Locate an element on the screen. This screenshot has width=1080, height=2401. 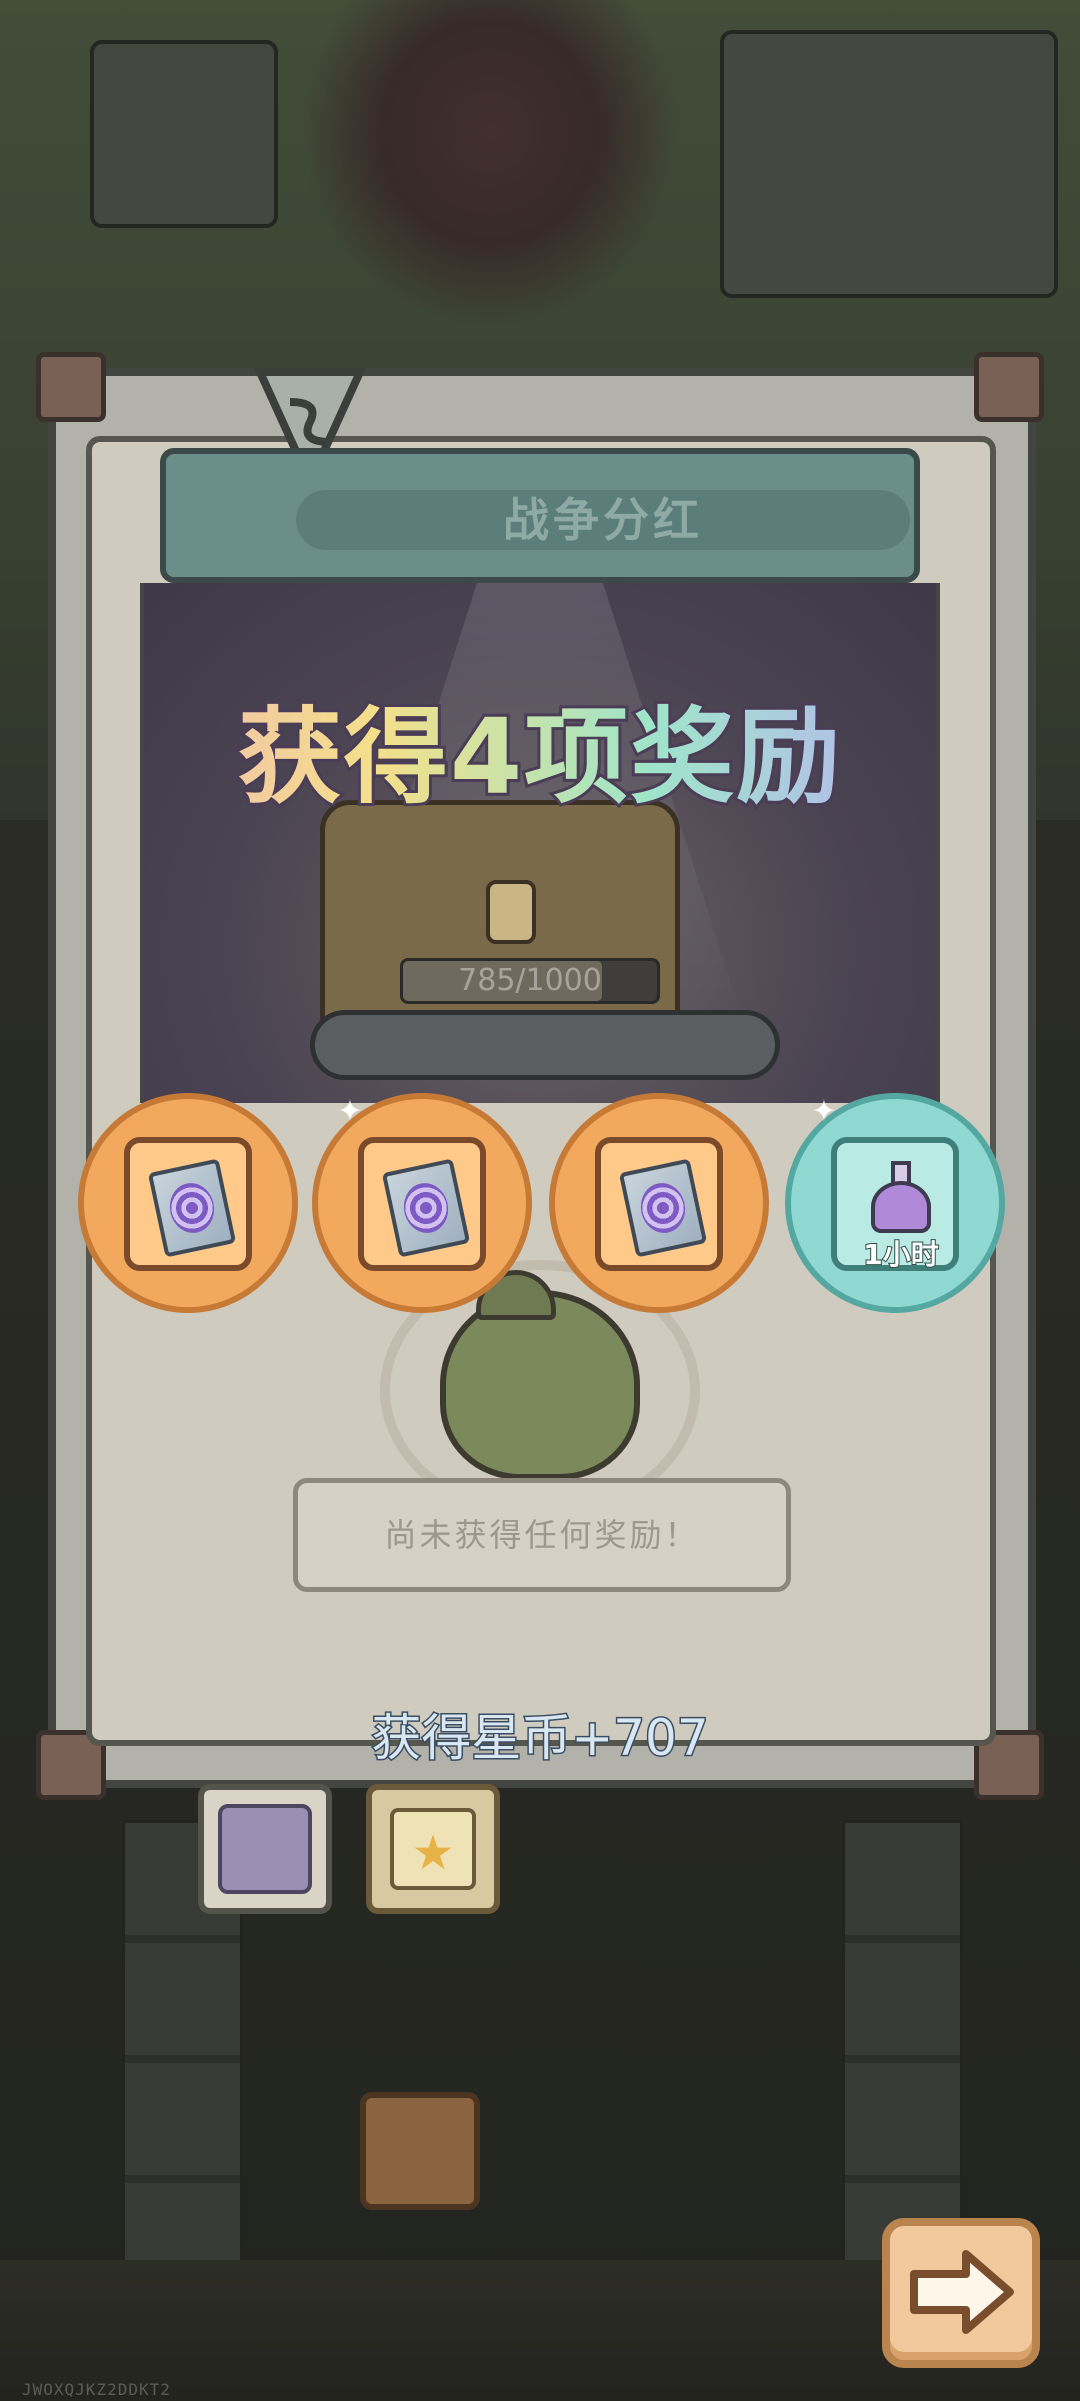
purple-potion-flask-icon is located at coordinates (901, 1197).